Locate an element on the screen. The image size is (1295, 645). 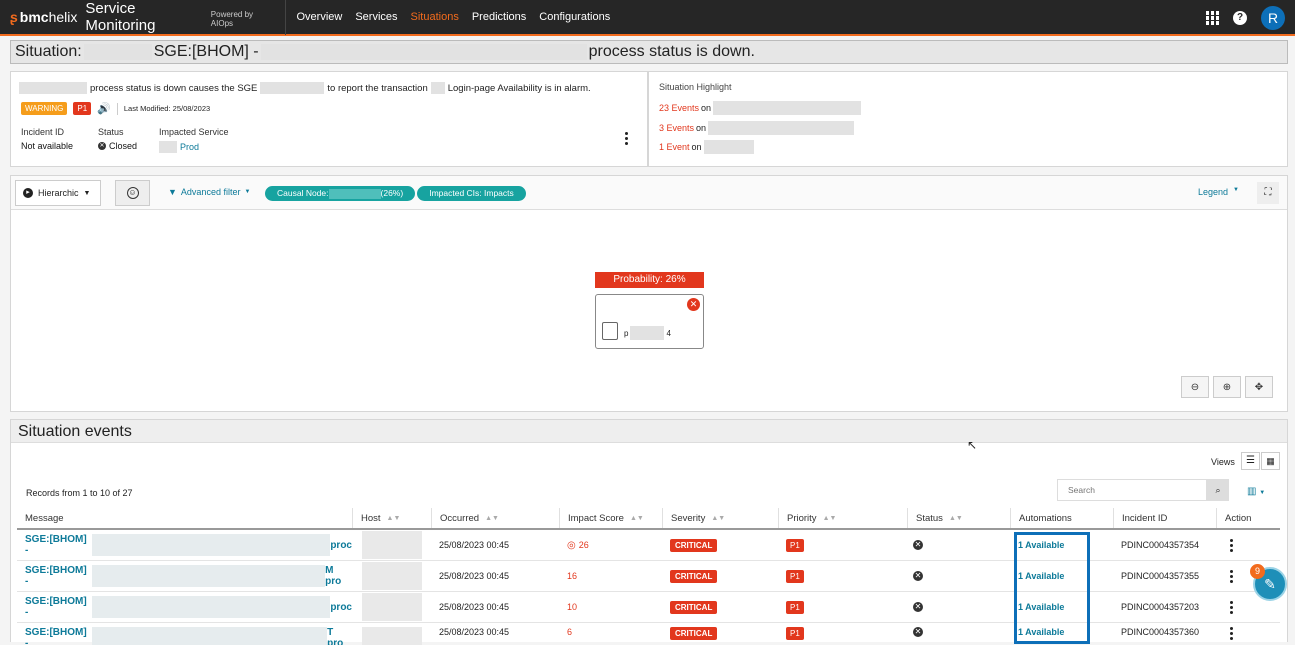
chip-causal-pct: (26%) is located at coordinates (392, 193).